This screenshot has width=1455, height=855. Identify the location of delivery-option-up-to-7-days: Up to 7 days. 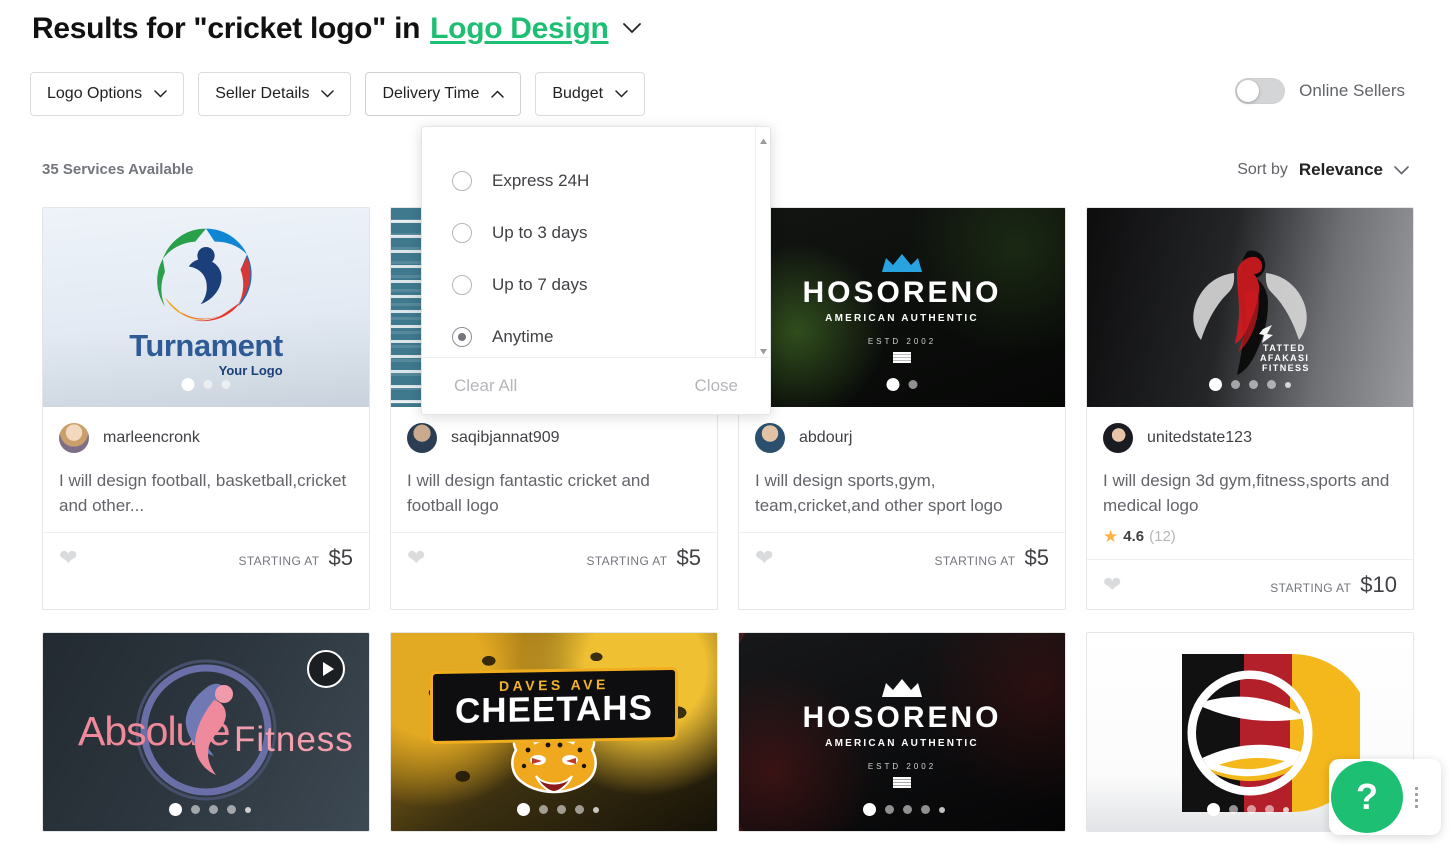
(611, 285).